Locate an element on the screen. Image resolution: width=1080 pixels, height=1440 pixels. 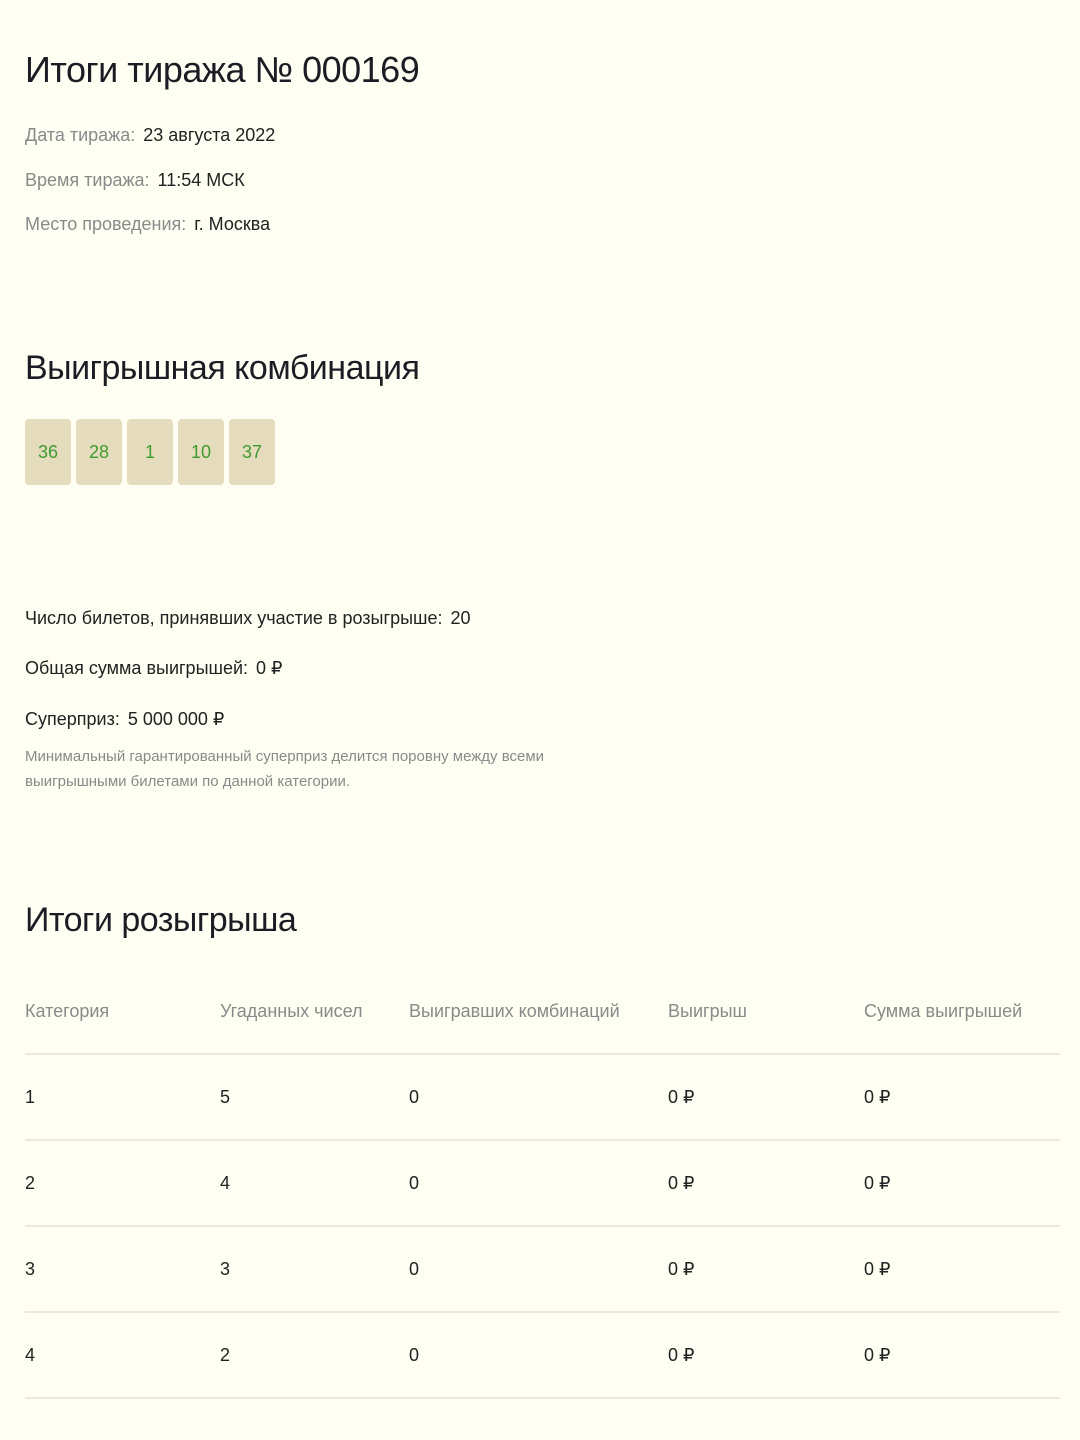
table-row: 1 5 0 0 ₽ 0 ₽ is located at coordinates (542, 1098).